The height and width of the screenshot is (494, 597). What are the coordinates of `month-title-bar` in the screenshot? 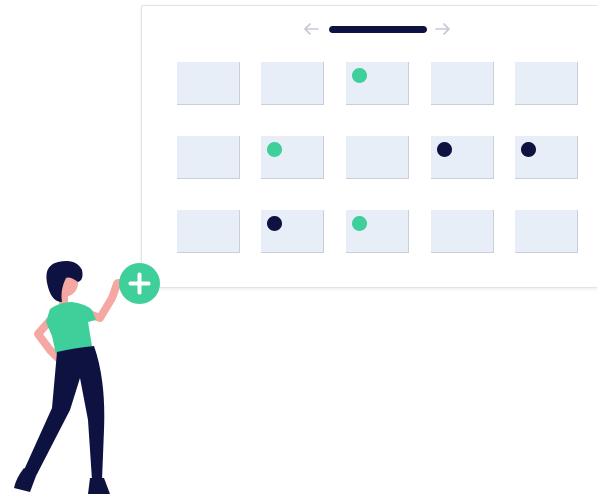 It's located at (378, 29).